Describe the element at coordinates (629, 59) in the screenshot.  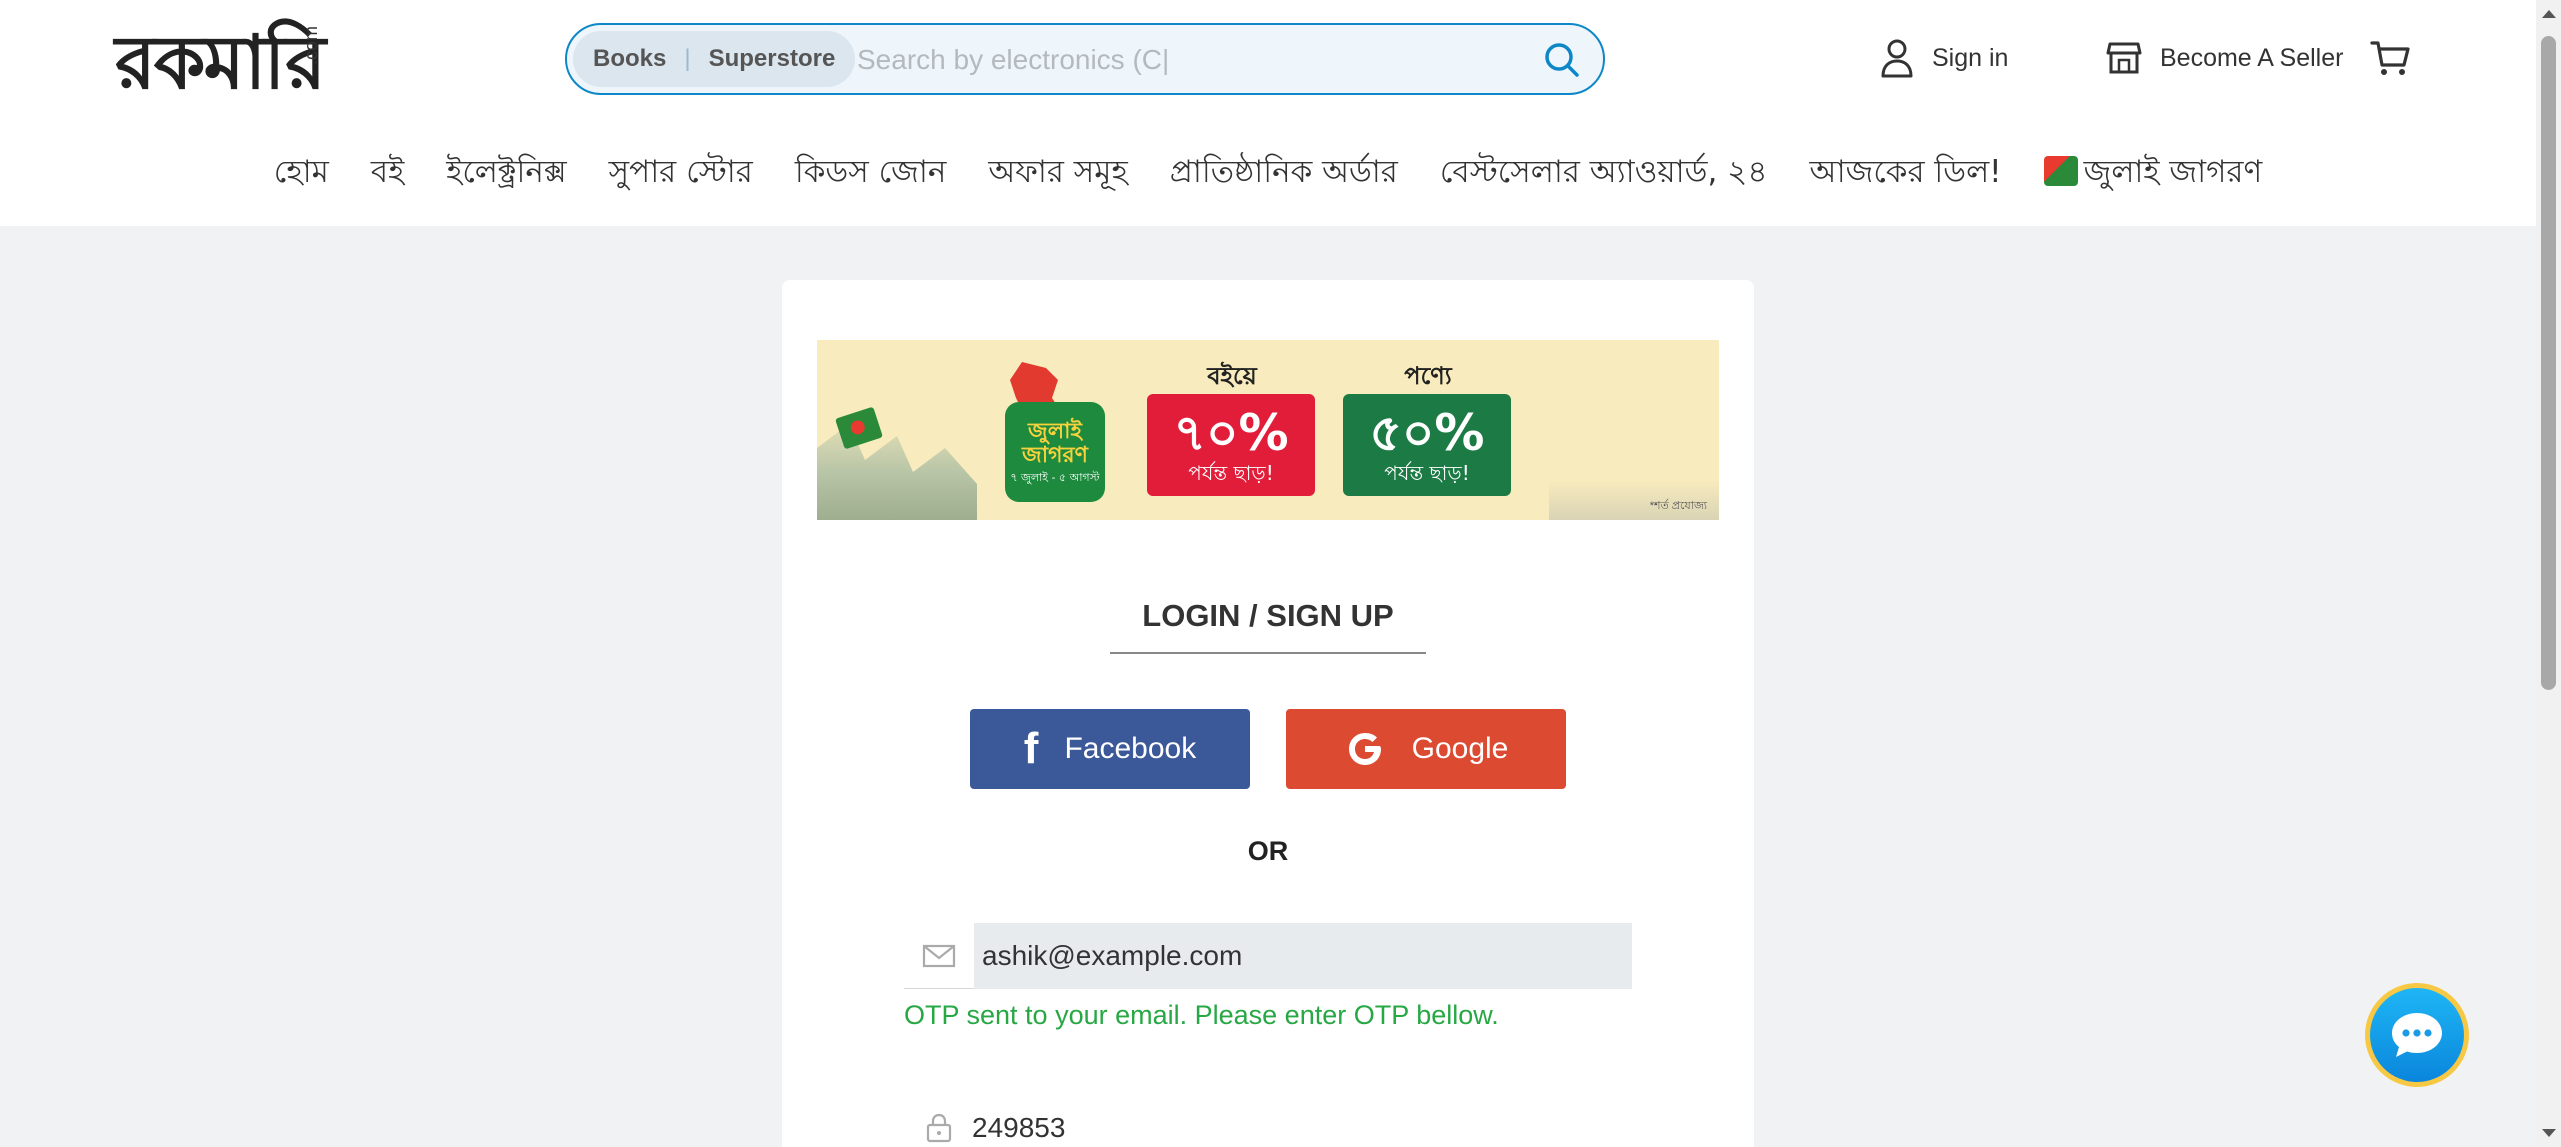
I see `category-books: Books` at that location.